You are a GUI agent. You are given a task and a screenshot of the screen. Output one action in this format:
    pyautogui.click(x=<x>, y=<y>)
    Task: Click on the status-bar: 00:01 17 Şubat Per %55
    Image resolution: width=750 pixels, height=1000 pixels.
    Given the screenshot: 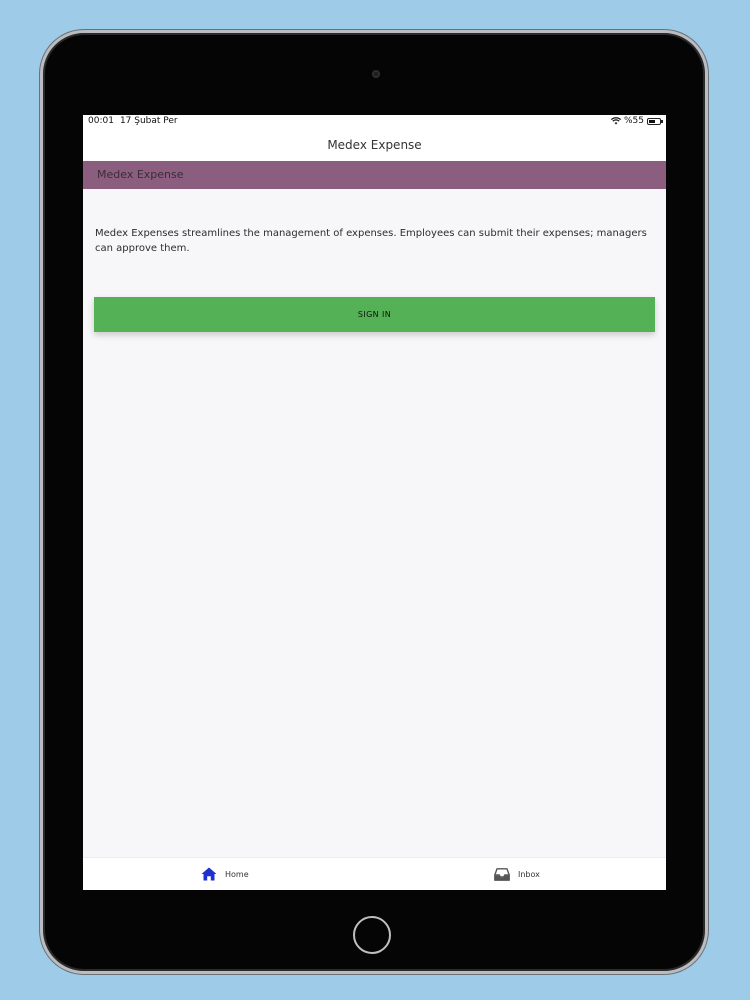 What is the action you would take?
    pyautogui.click(x=374, y=122)
    